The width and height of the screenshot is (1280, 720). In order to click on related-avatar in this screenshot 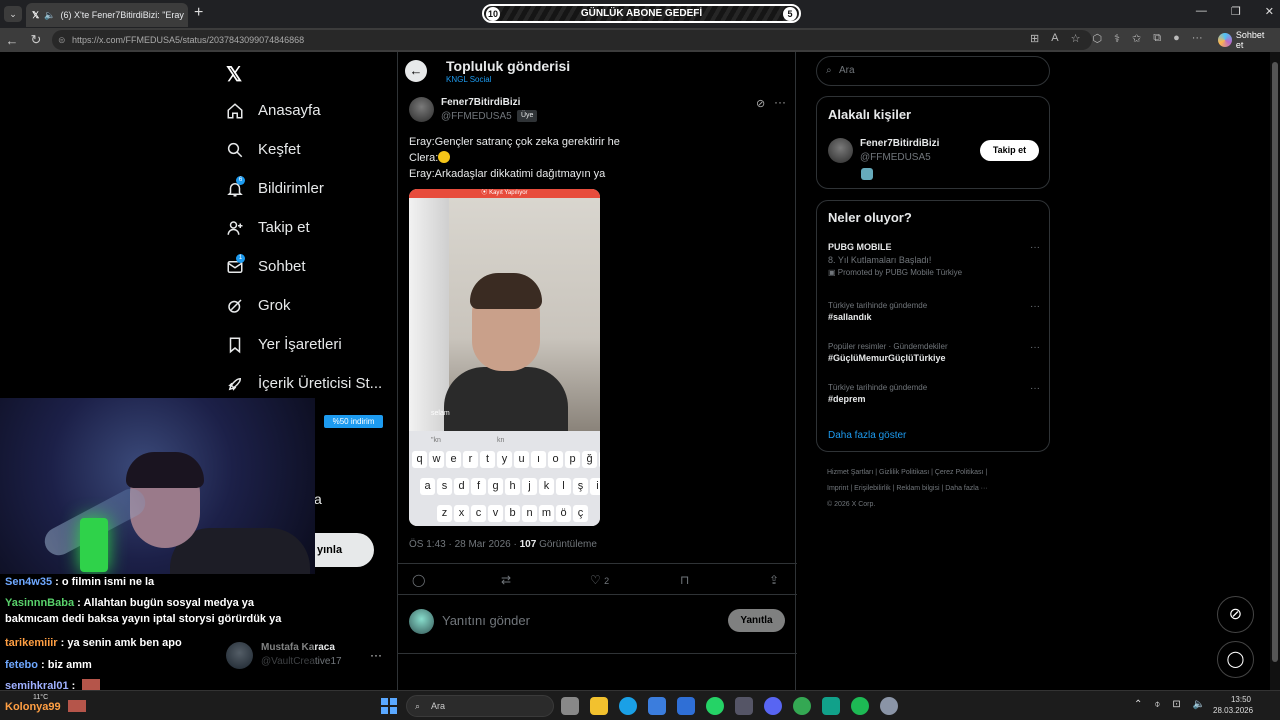, I will do `click(840, 150)`.